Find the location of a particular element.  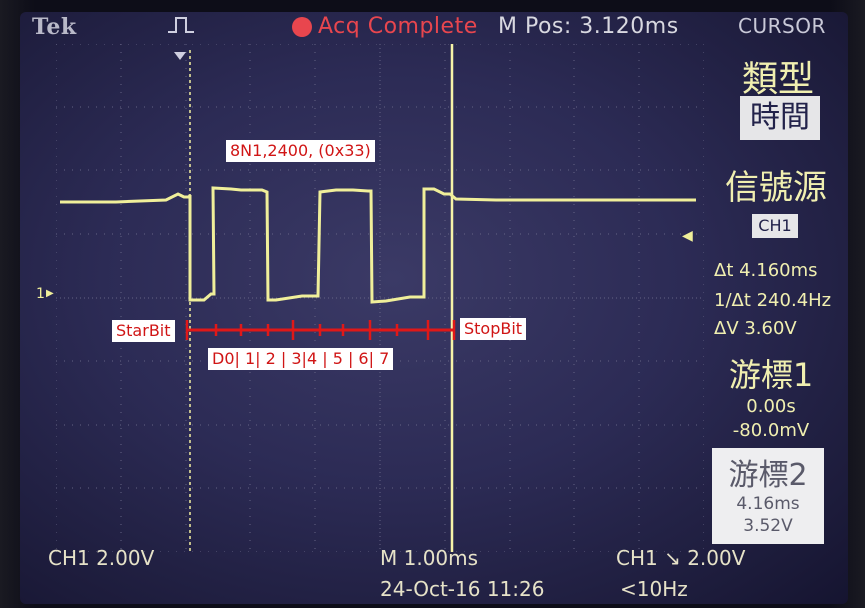

ch1-ground-arrow-icon: ▶ is located at coordinates (50, 293).